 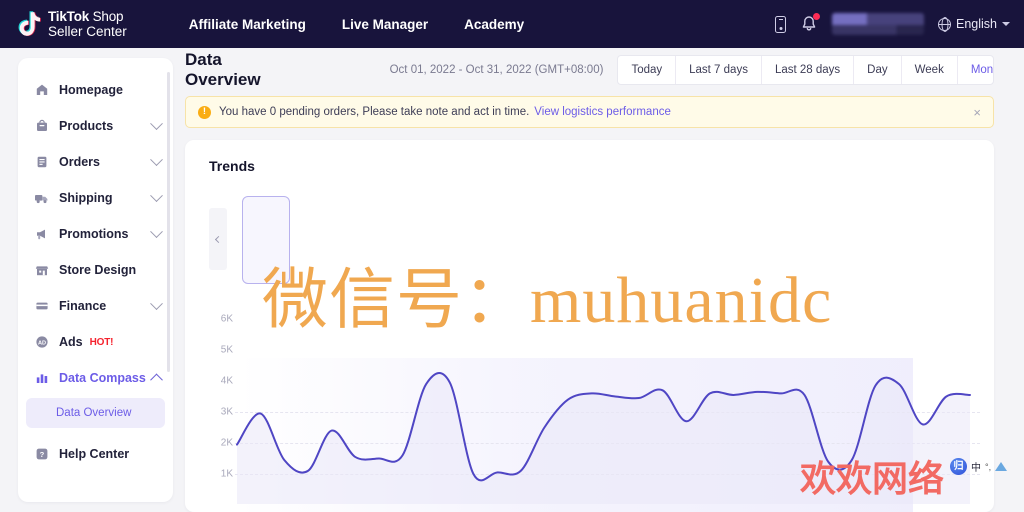 I want to click on sidebar-label-help-center: Help Center, so click(x=94, y=454).